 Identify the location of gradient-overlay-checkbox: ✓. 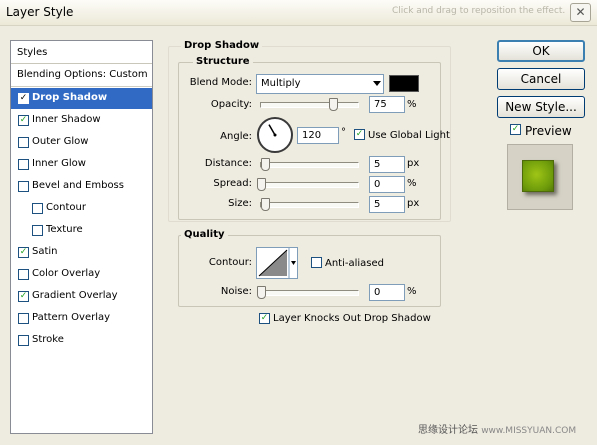
(23, 296).